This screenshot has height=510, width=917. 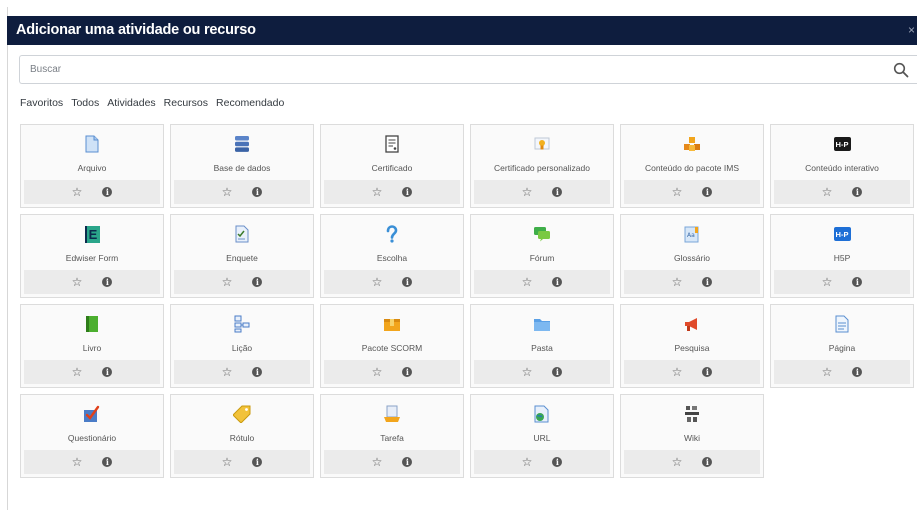 I want to click on activity-card: Rótulo ☆ i, so click(x=242, y=436).